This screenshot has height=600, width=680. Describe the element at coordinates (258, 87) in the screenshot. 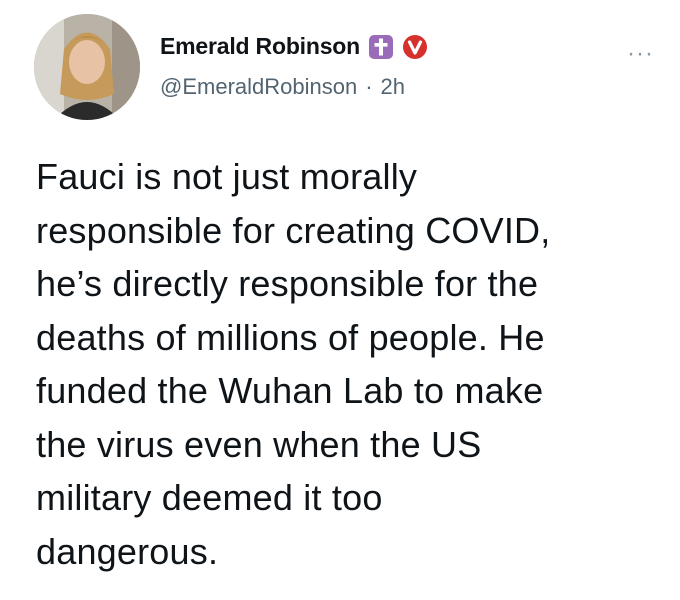

I see `author-handle: @EmeraldRobinson` at that location.